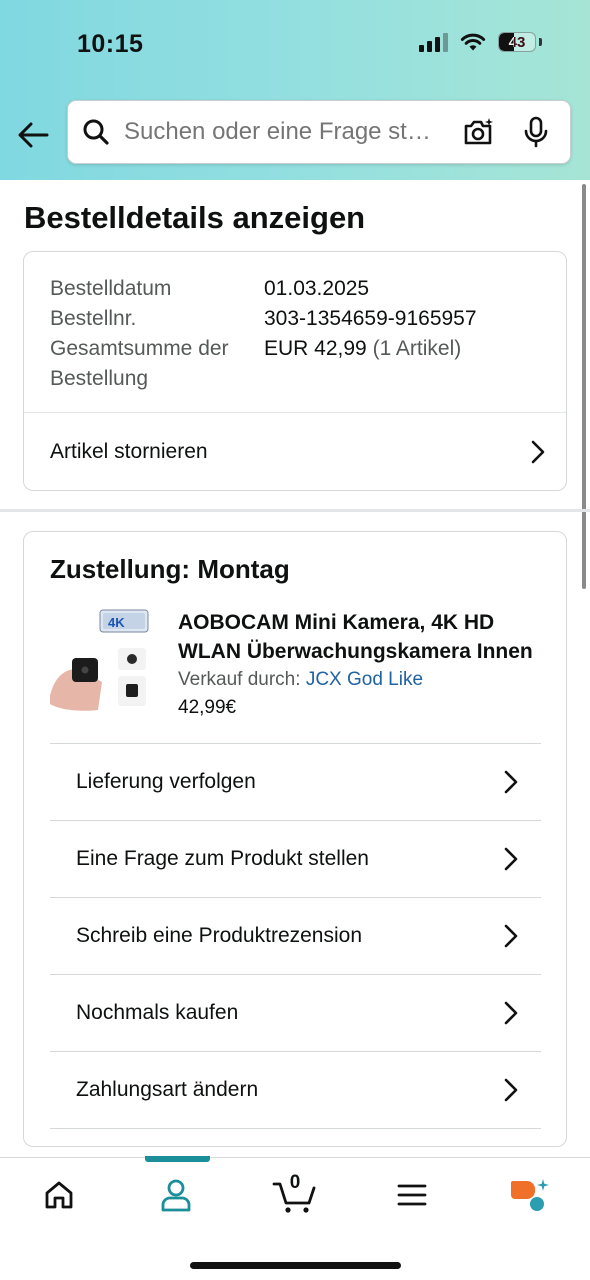  I want to click on order-number-value: 303-1354659-9165957, so click(370, 318).